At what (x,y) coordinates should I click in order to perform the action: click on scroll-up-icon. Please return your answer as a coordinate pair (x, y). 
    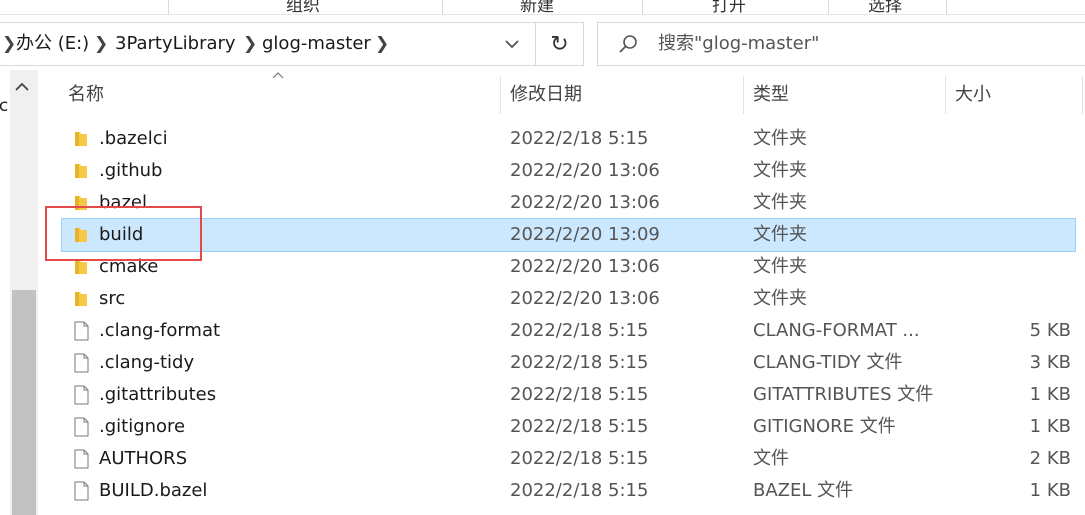
    Looking at the image, I should click on (22, 88).